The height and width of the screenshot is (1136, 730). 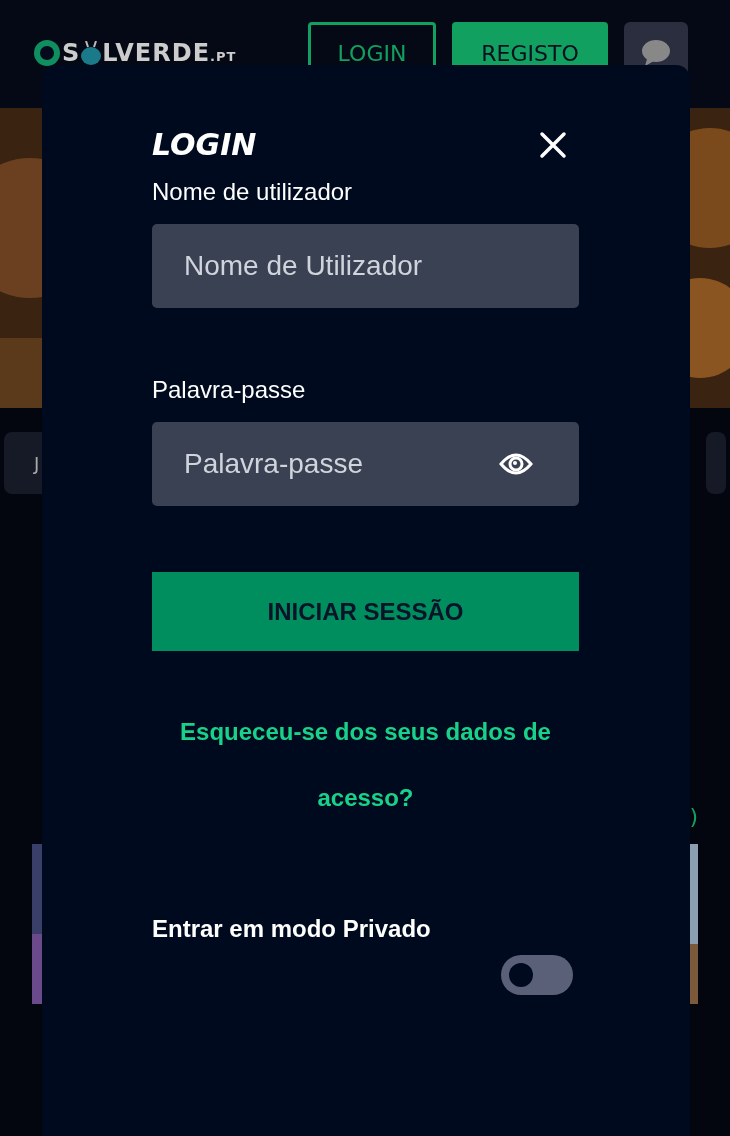 What do you see at coordinates (365, 464) in the screenshot?
I see `password-field: Palavra-passe` at bounding box center [365, 464].